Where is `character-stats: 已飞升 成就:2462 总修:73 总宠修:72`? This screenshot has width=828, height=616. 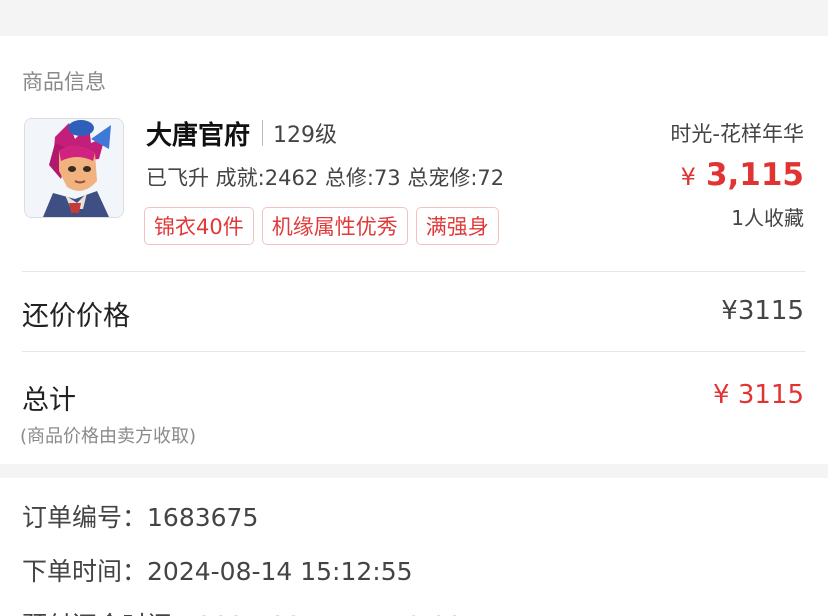
character-stats: 已飞升 成就:2462 总修:73 总宠修:72 is located at coordinates (325, 178).